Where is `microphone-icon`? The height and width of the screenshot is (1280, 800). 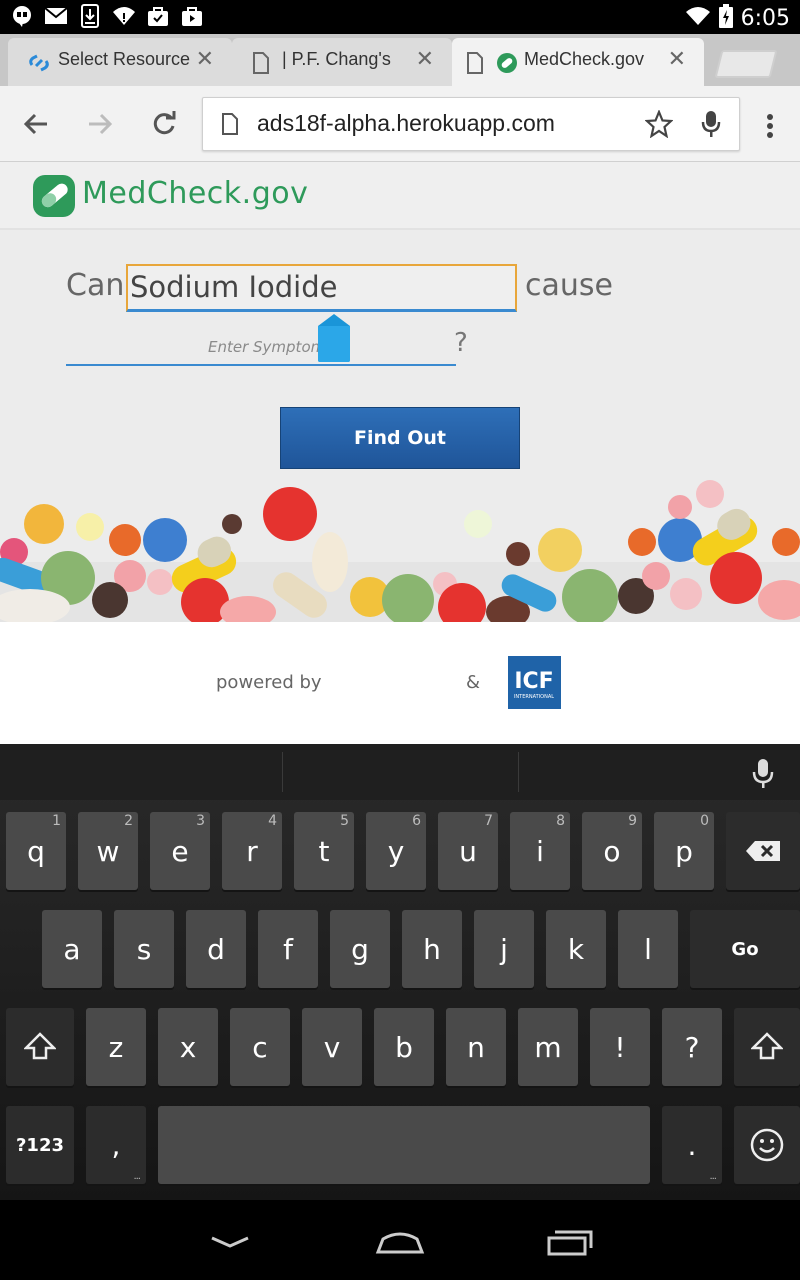 microphone-icon is located at coordinates (711, 126).